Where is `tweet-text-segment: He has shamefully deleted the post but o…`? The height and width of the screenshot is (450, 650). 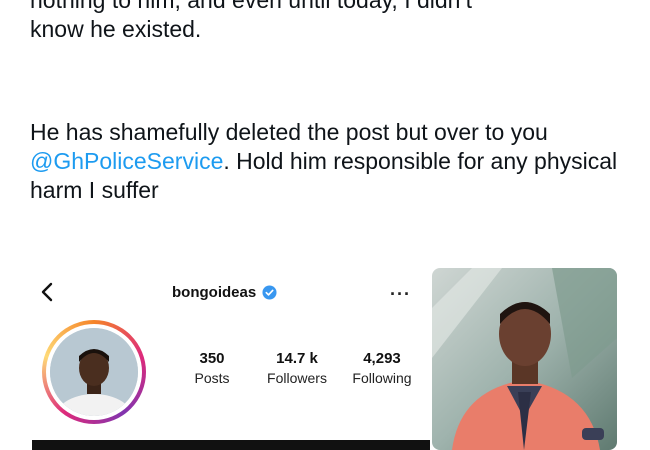 tweet-text-segment: He has shamefully deleted the post but o… is located at coordinates (289, 132).